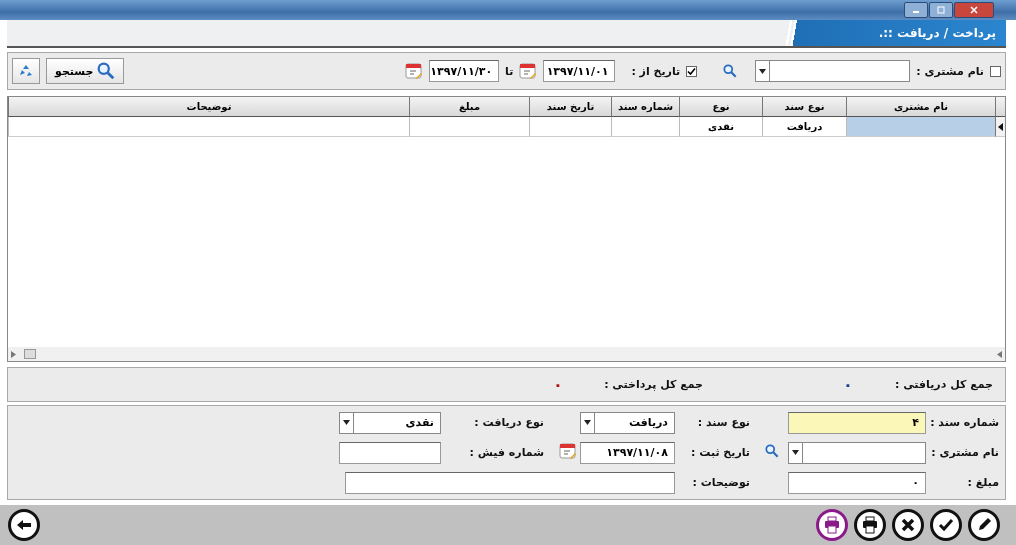 This screenshot has height=545, width=1016. Describe the element at coordinates (627, 452) in the screenshot. I see `date-field: ۱۳۹۷/۱۱/۰۸` at that location.